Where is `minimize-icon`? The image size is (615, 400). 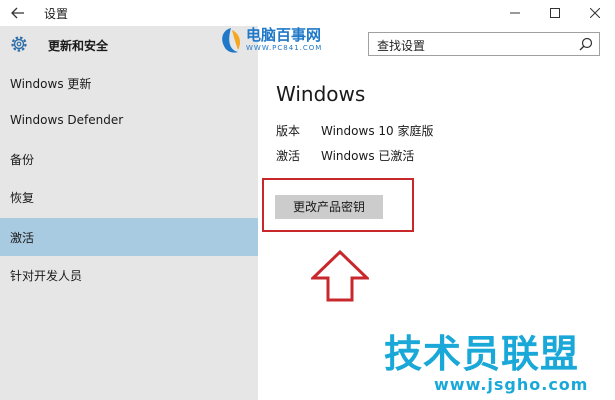
minimize-icon is located at coordinates (515, 13).